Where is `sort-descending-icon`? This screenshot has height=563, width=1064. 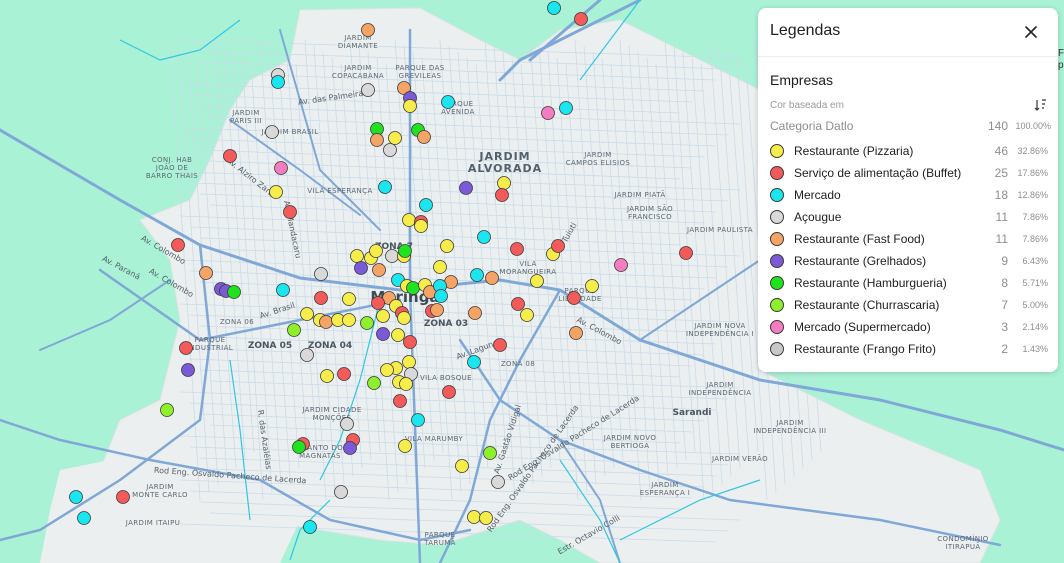
sort-descending-icon is located at coordinates (1041, 105).